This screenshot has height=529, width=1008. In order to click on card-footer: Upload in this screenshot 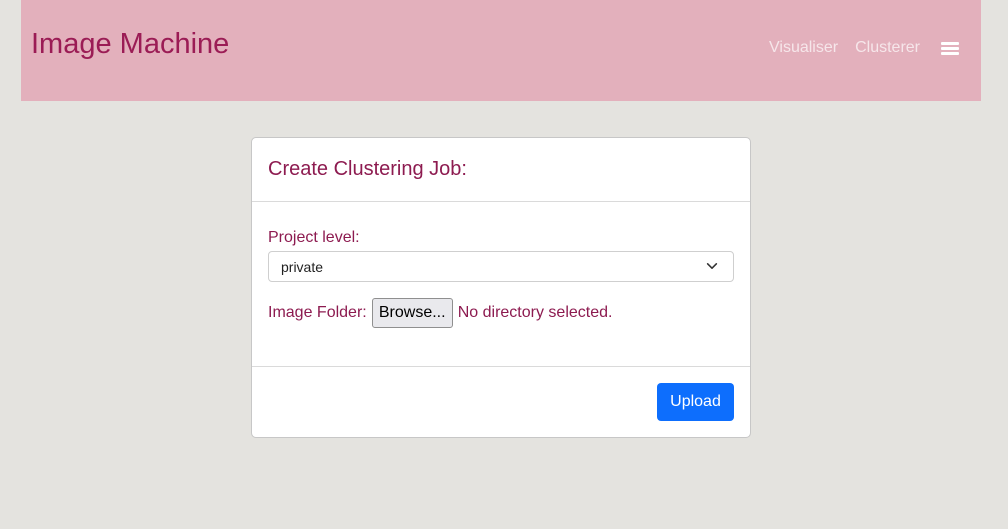, I will do `click(501, 402)`.